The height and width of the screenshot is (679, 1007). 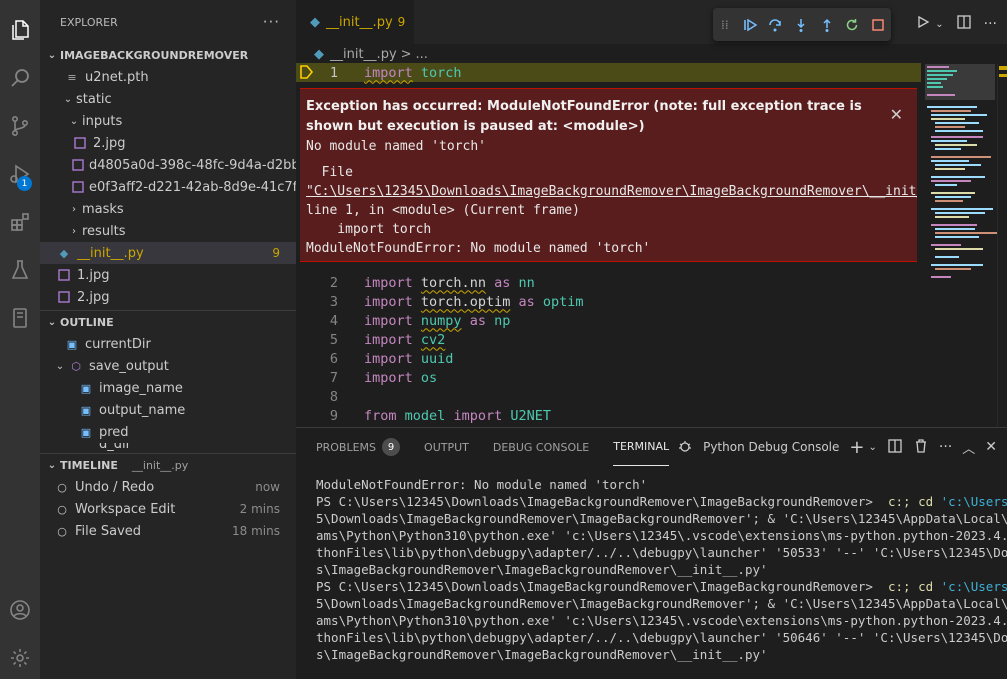 What do you see at coordinates (20, 270) in the screenshot?
I see `testing-icon` at bounding box center [20, 270].